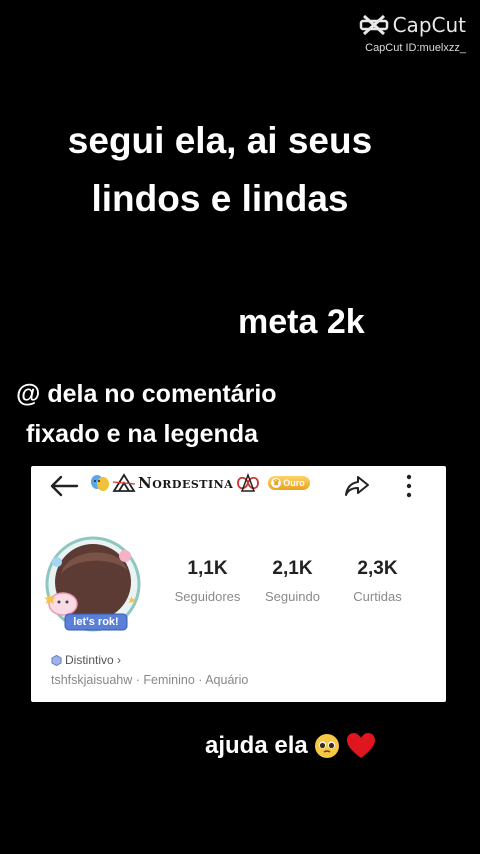 The height and width of the screenshot is (854, 480). What do you see at coordinates (256, 745) in the screenshot?
I see `caption-help-text: ajuda ela` at bounding box center [256, 745].